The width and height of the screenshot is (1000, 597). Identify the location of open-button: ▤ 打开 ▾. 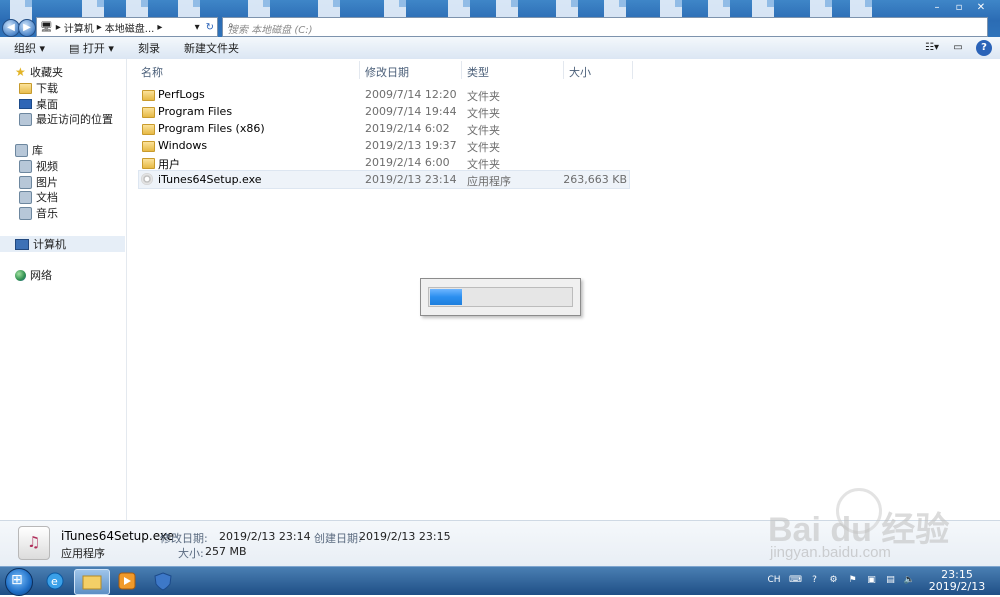
(91, 48).